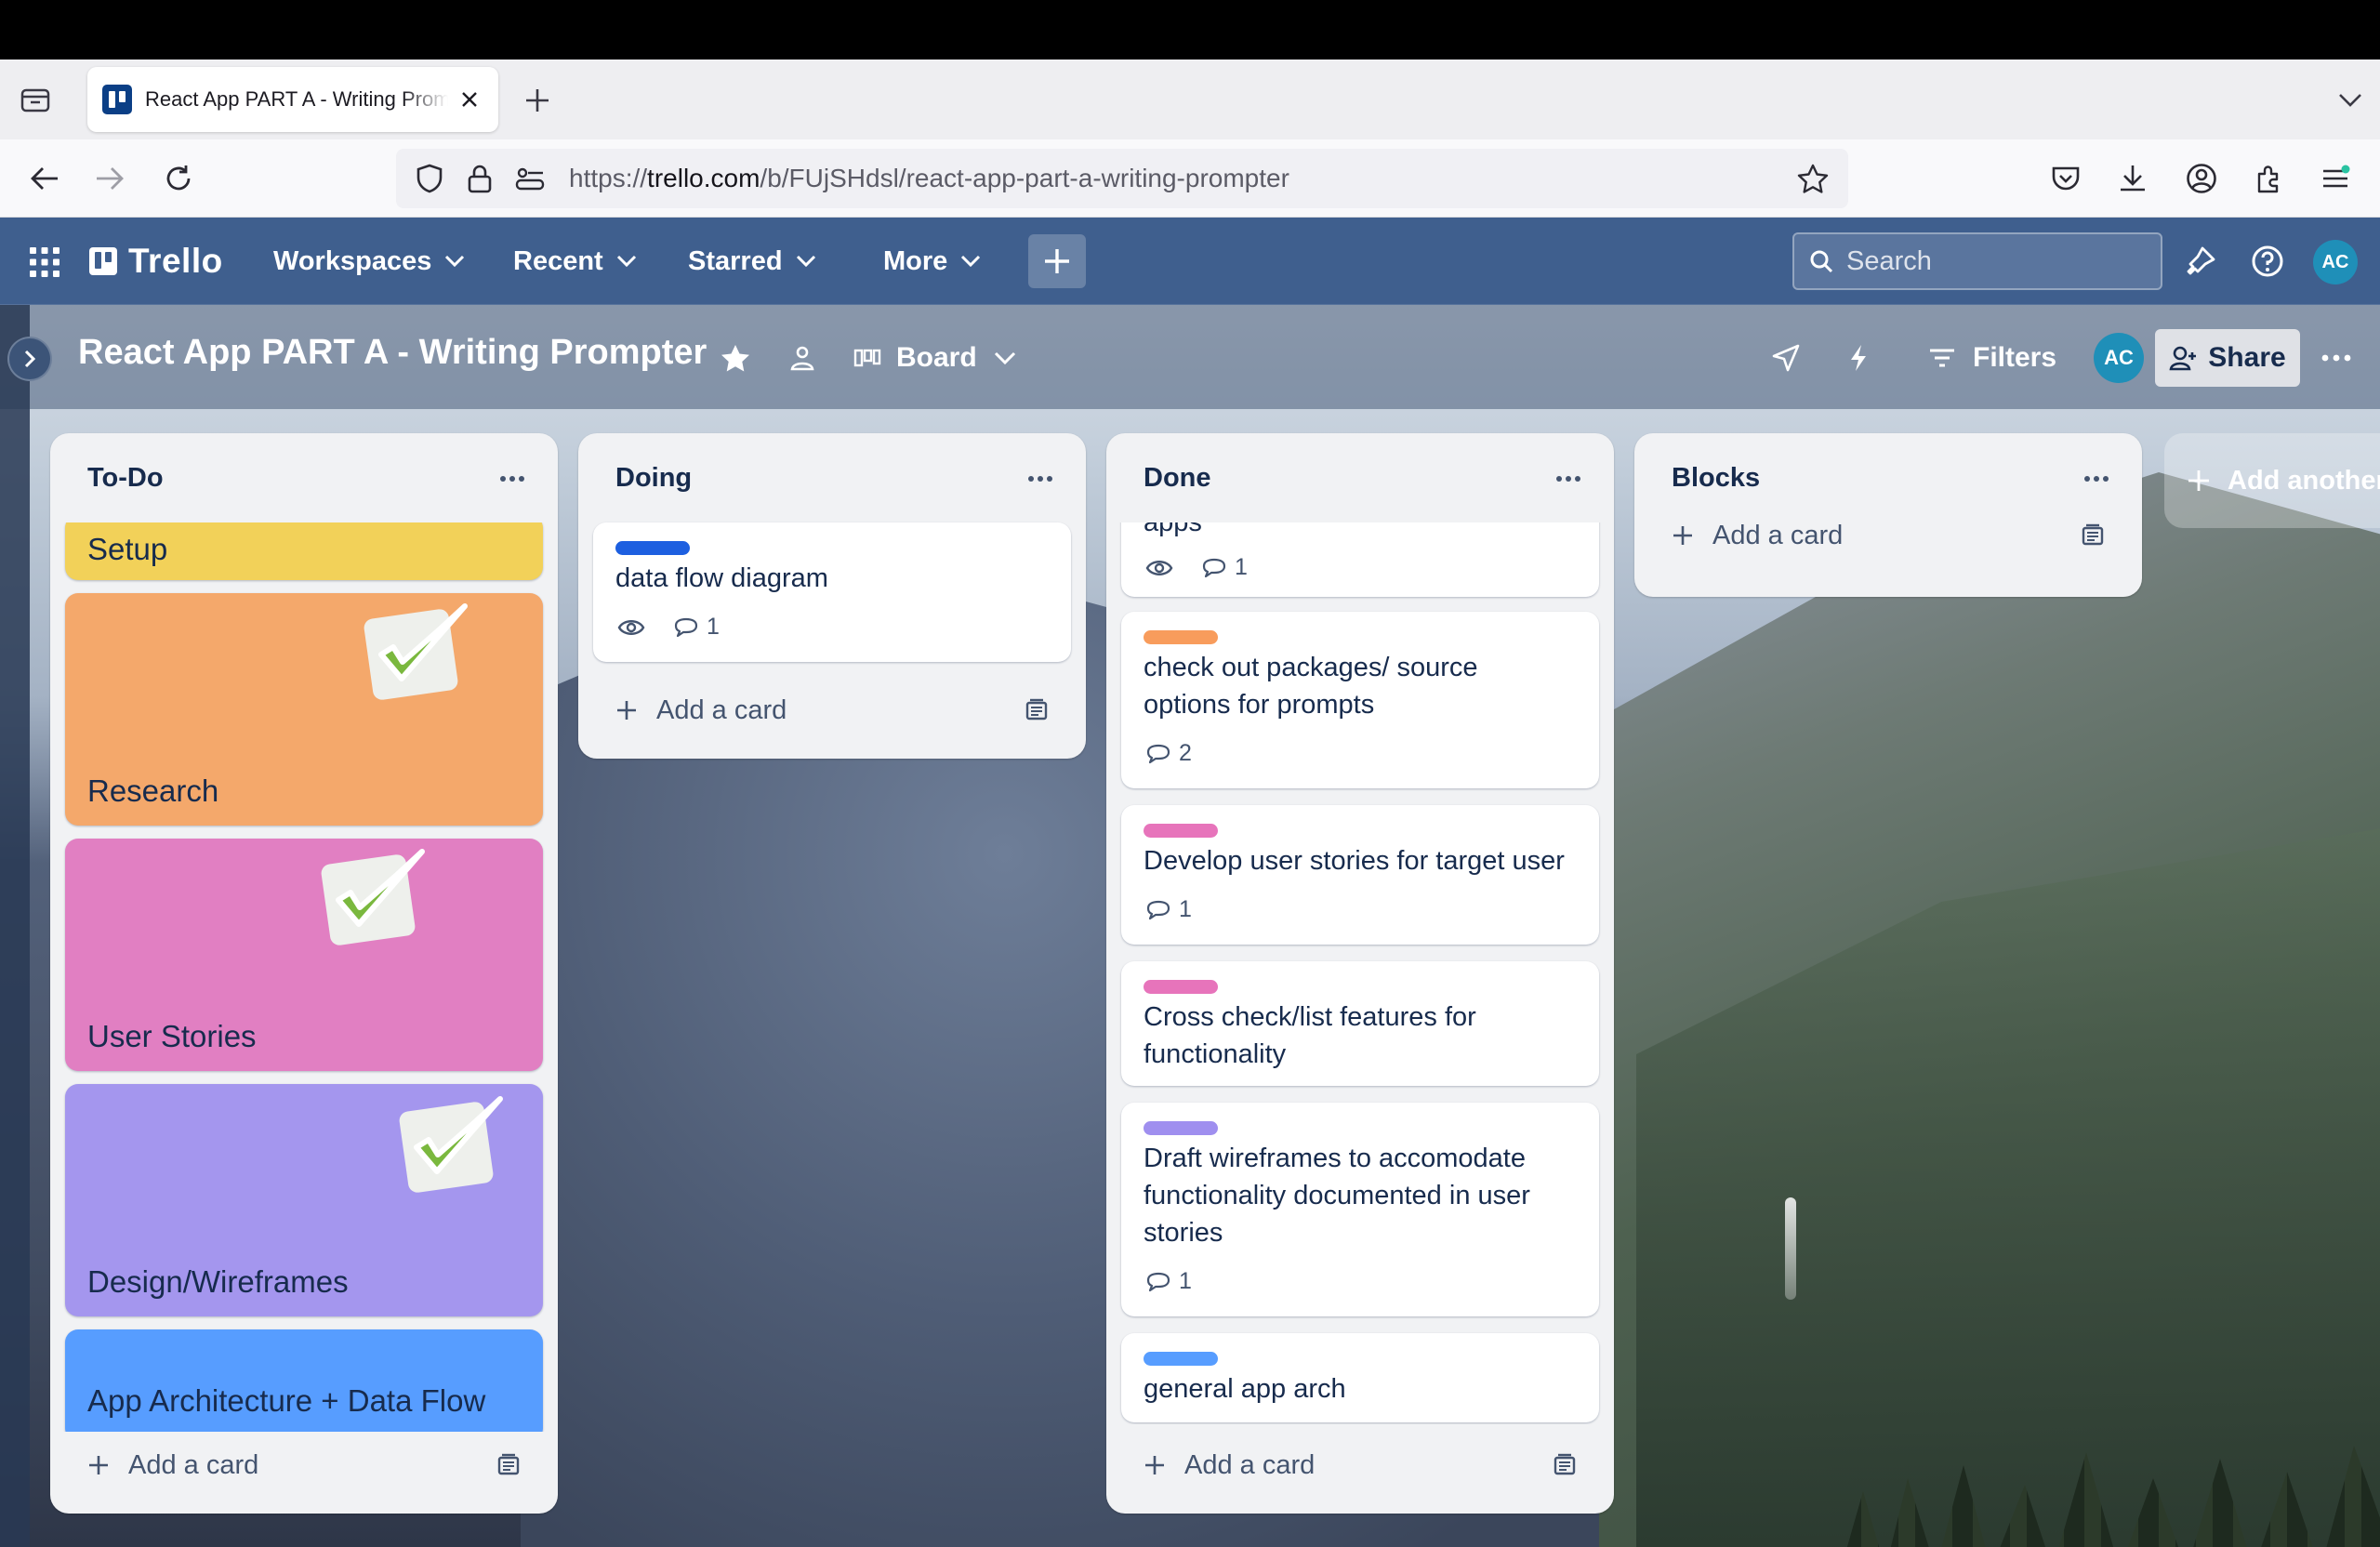 This screenshot has width=2380, height=1547. I want to click on shield-icon, so click(429, 178).